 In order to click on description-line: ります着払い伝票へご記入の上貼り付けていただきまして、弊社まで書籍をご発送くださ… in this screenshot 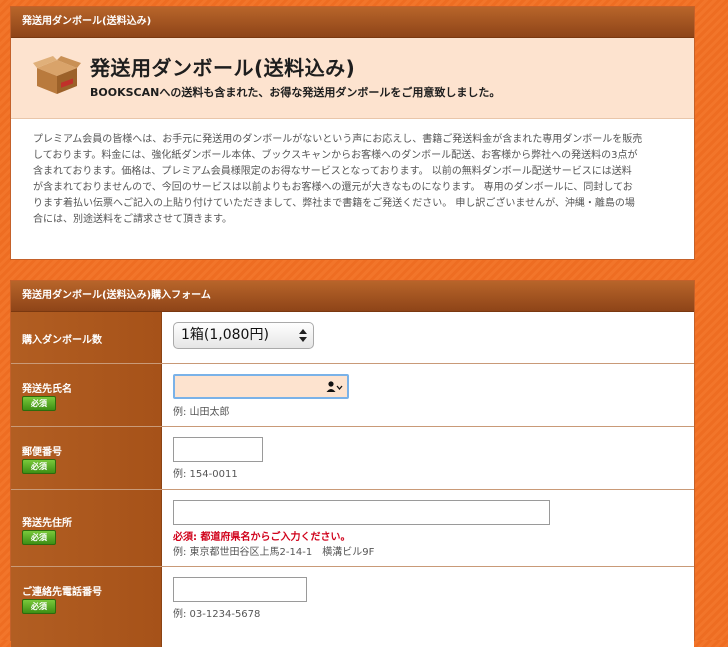, I will do `click(334, 203)`.